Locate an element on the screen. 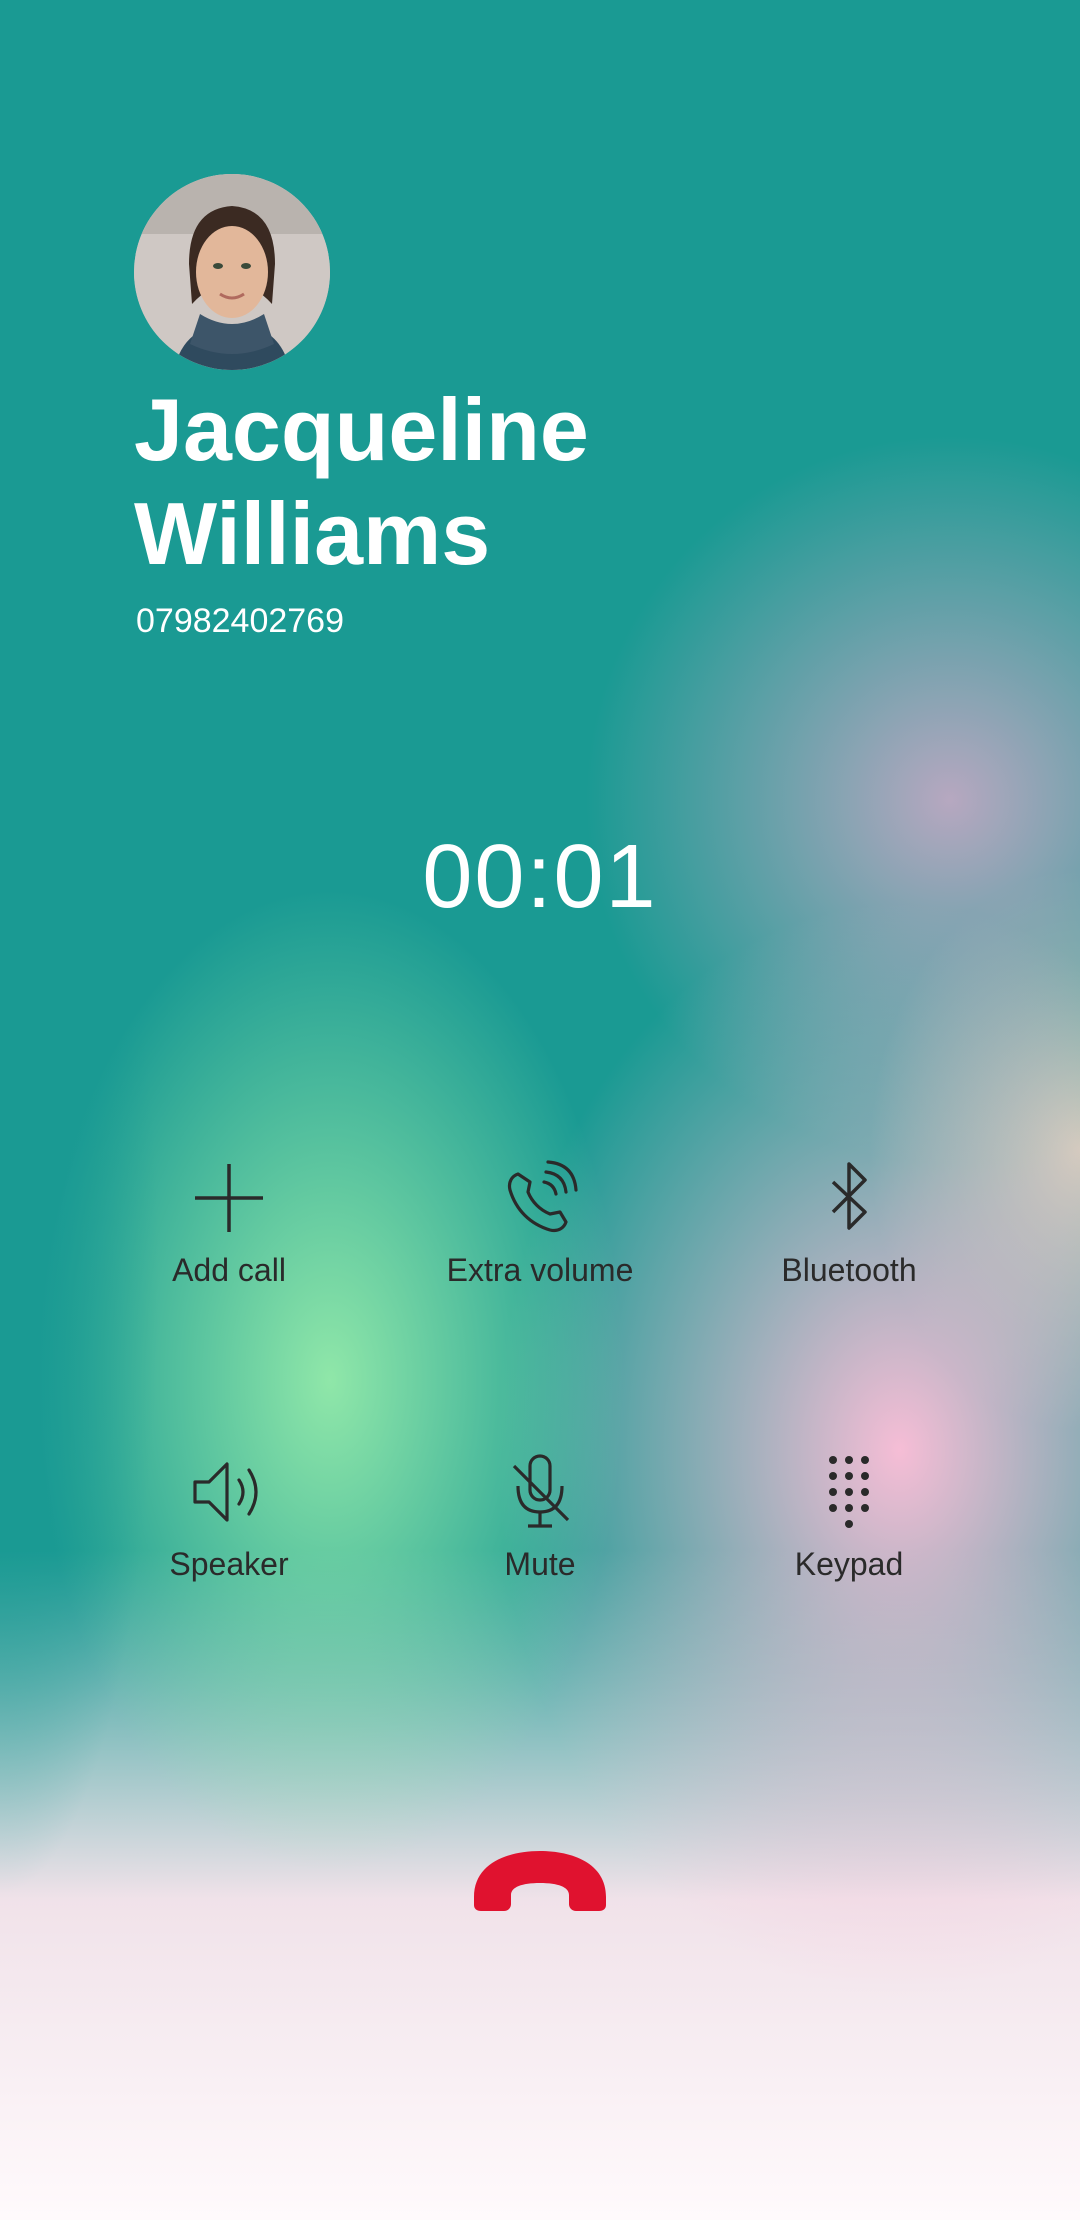 The image size is (1080, 2220). keypad-label: Keypad is located at coordinates (849, 1564).